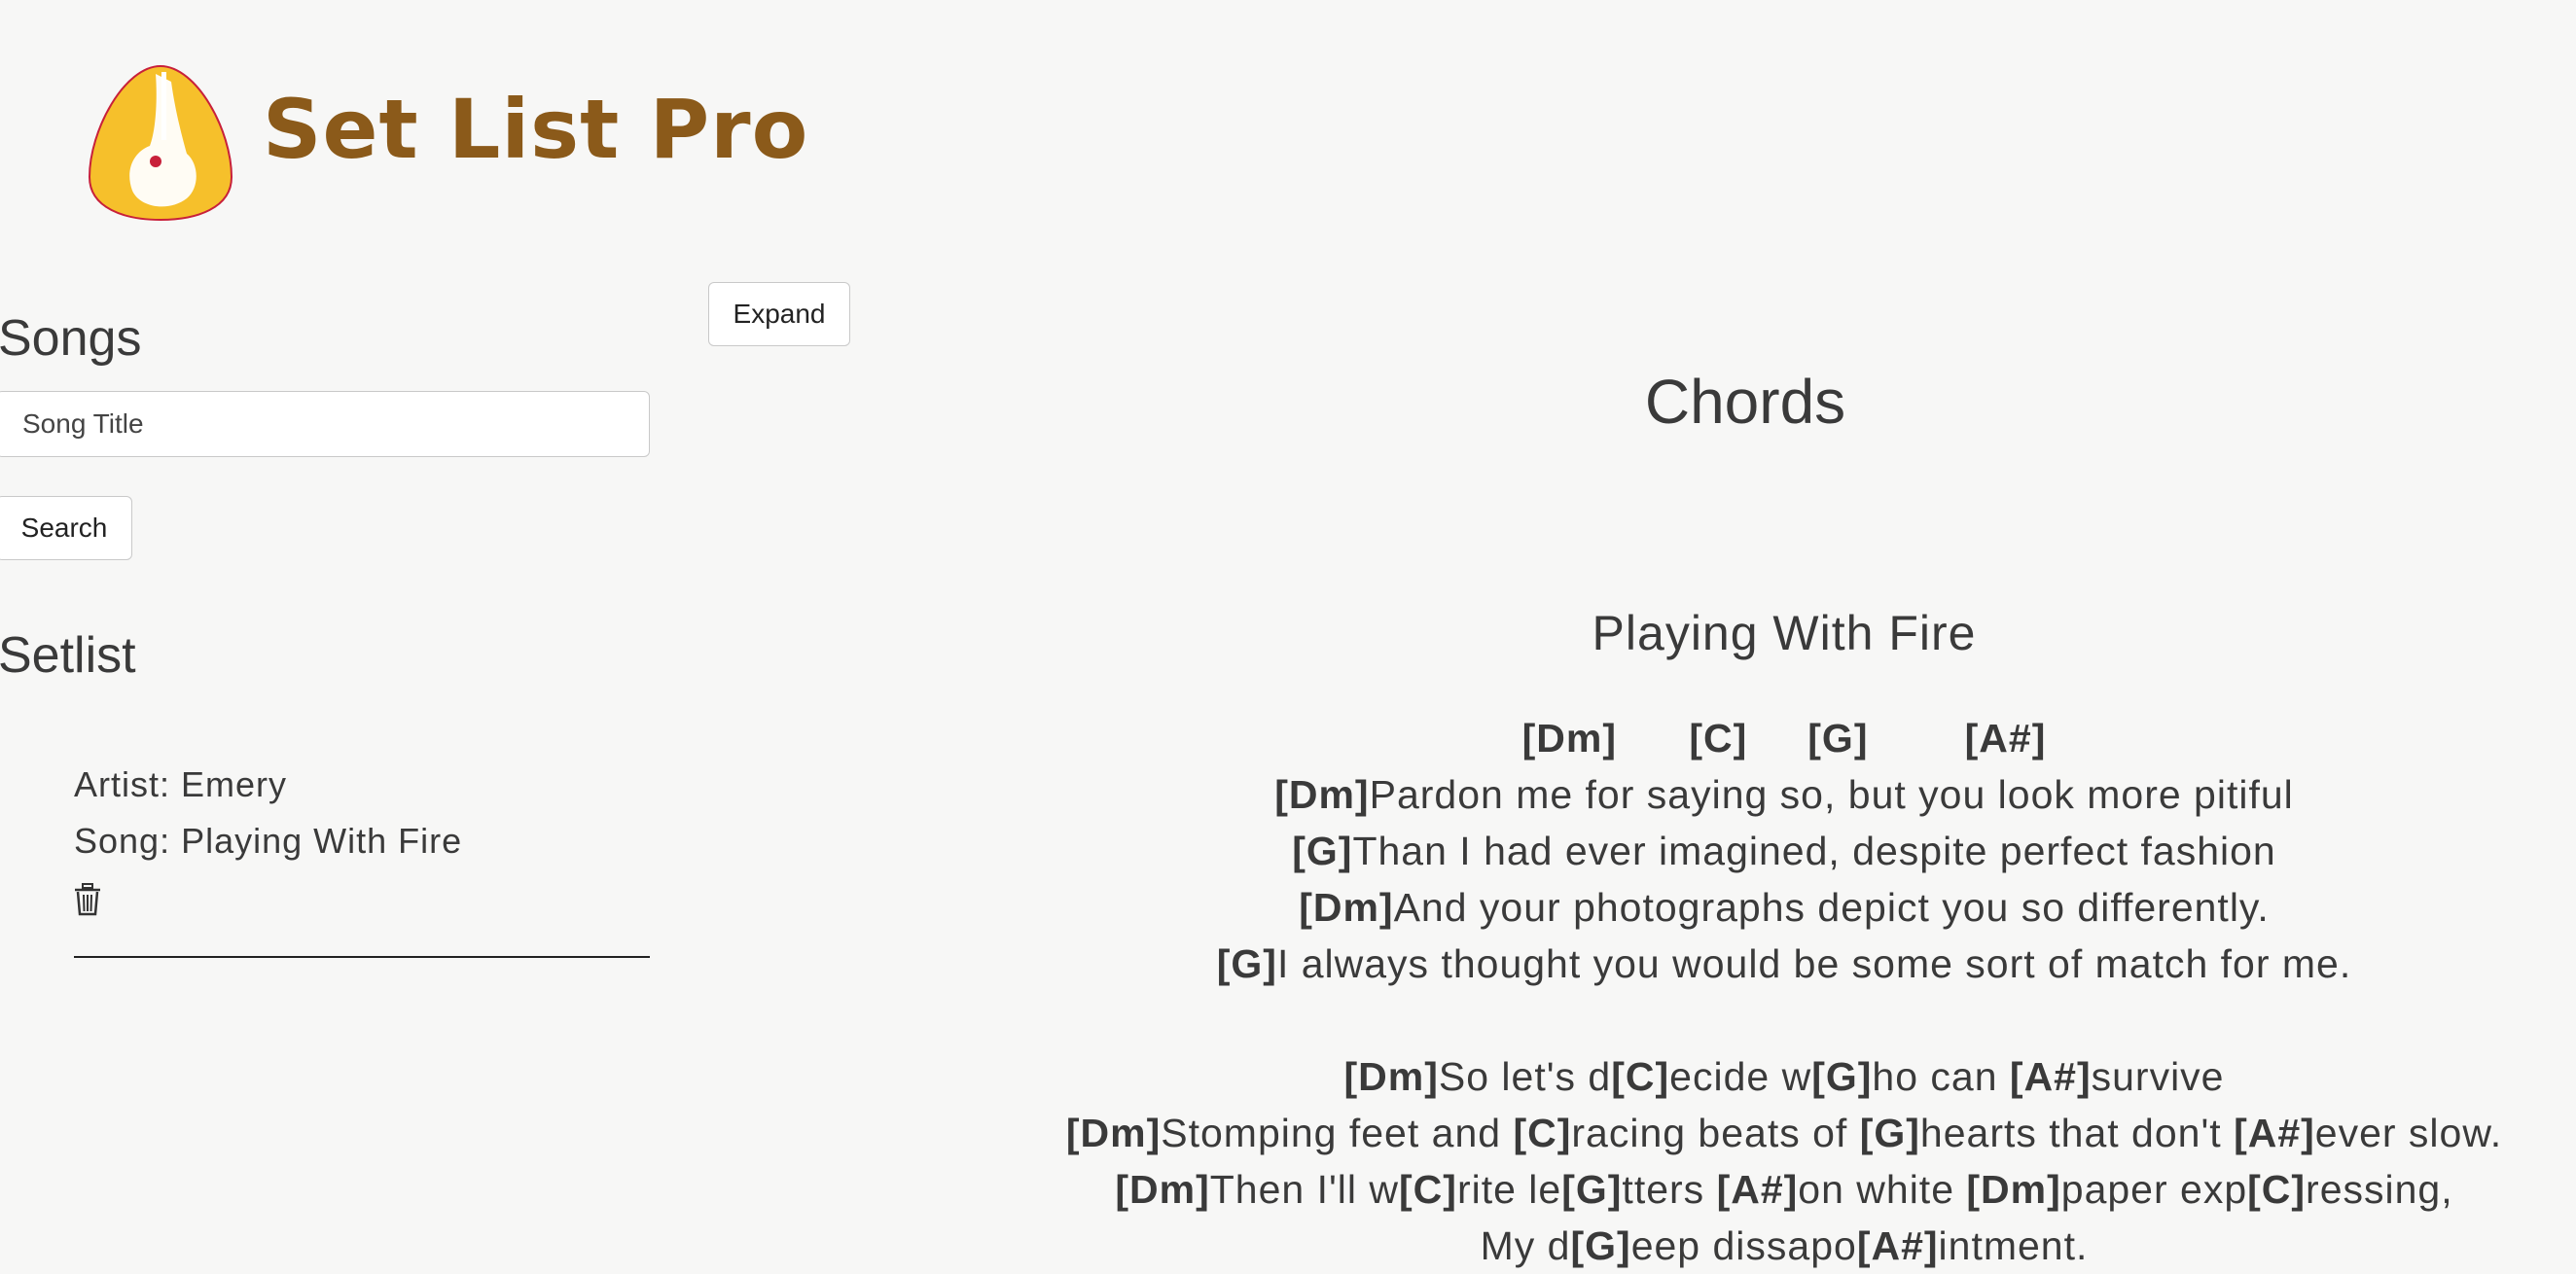  Describe the element at coordinates (181, 784) in the screenshot. I see `setlist-item-artist: Artist: Emery` at that location.